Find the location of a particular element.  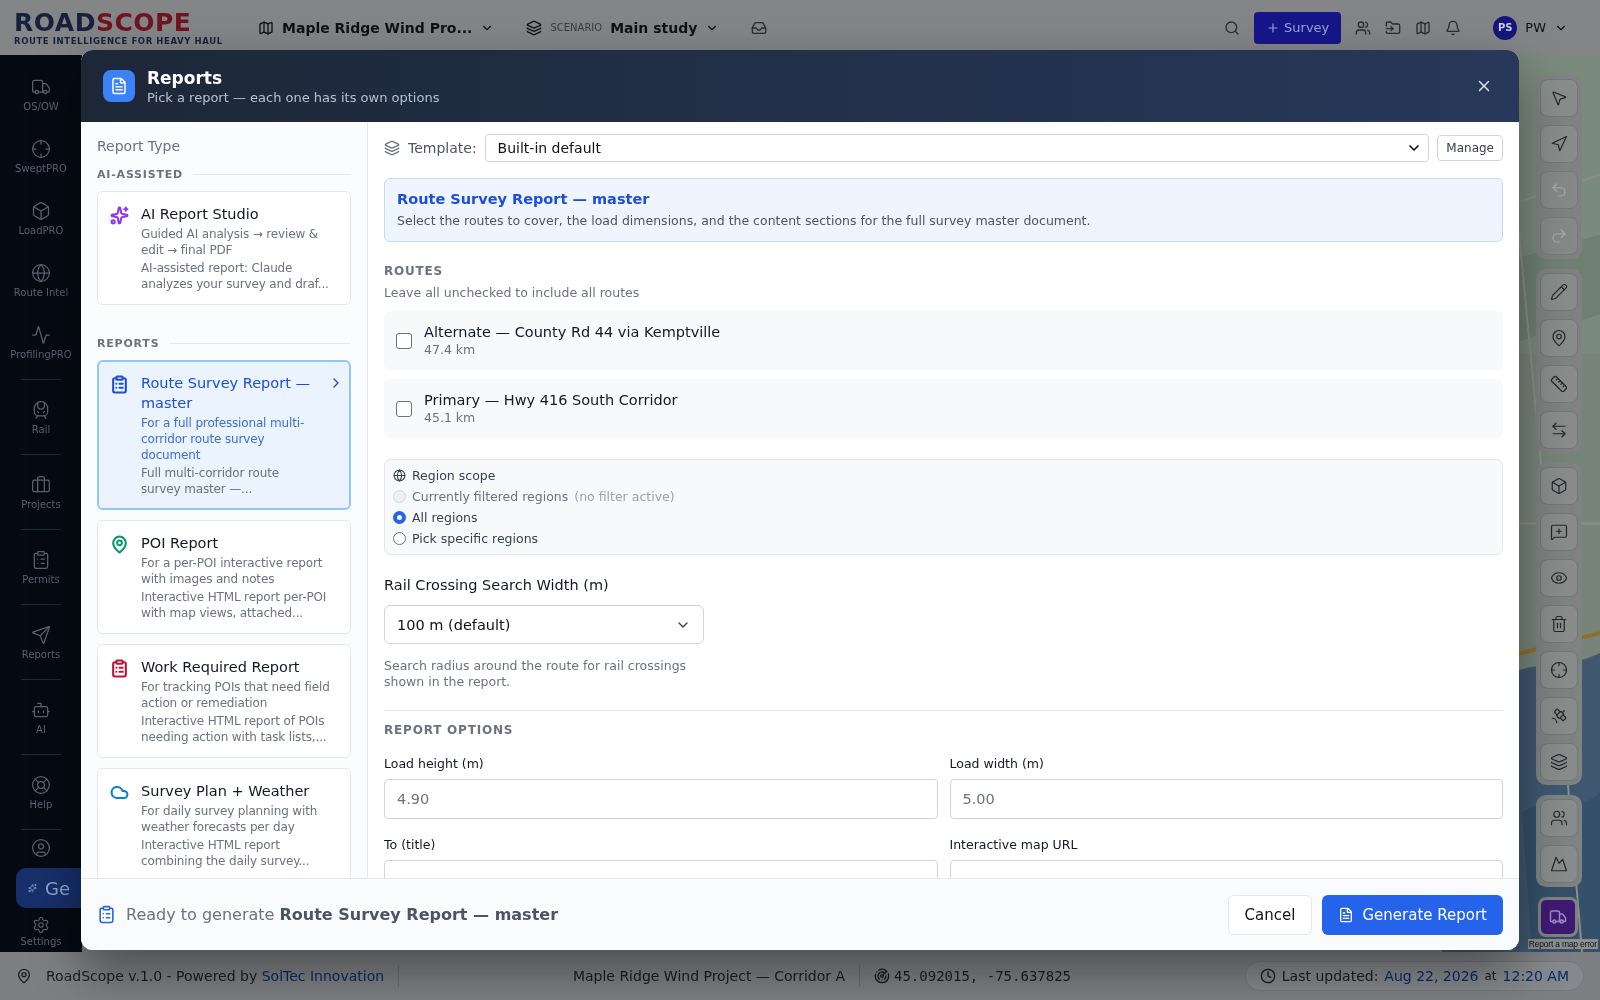

dialog-subtitle: Pick a report — each one has its own options is located at coordinates (294, 97).